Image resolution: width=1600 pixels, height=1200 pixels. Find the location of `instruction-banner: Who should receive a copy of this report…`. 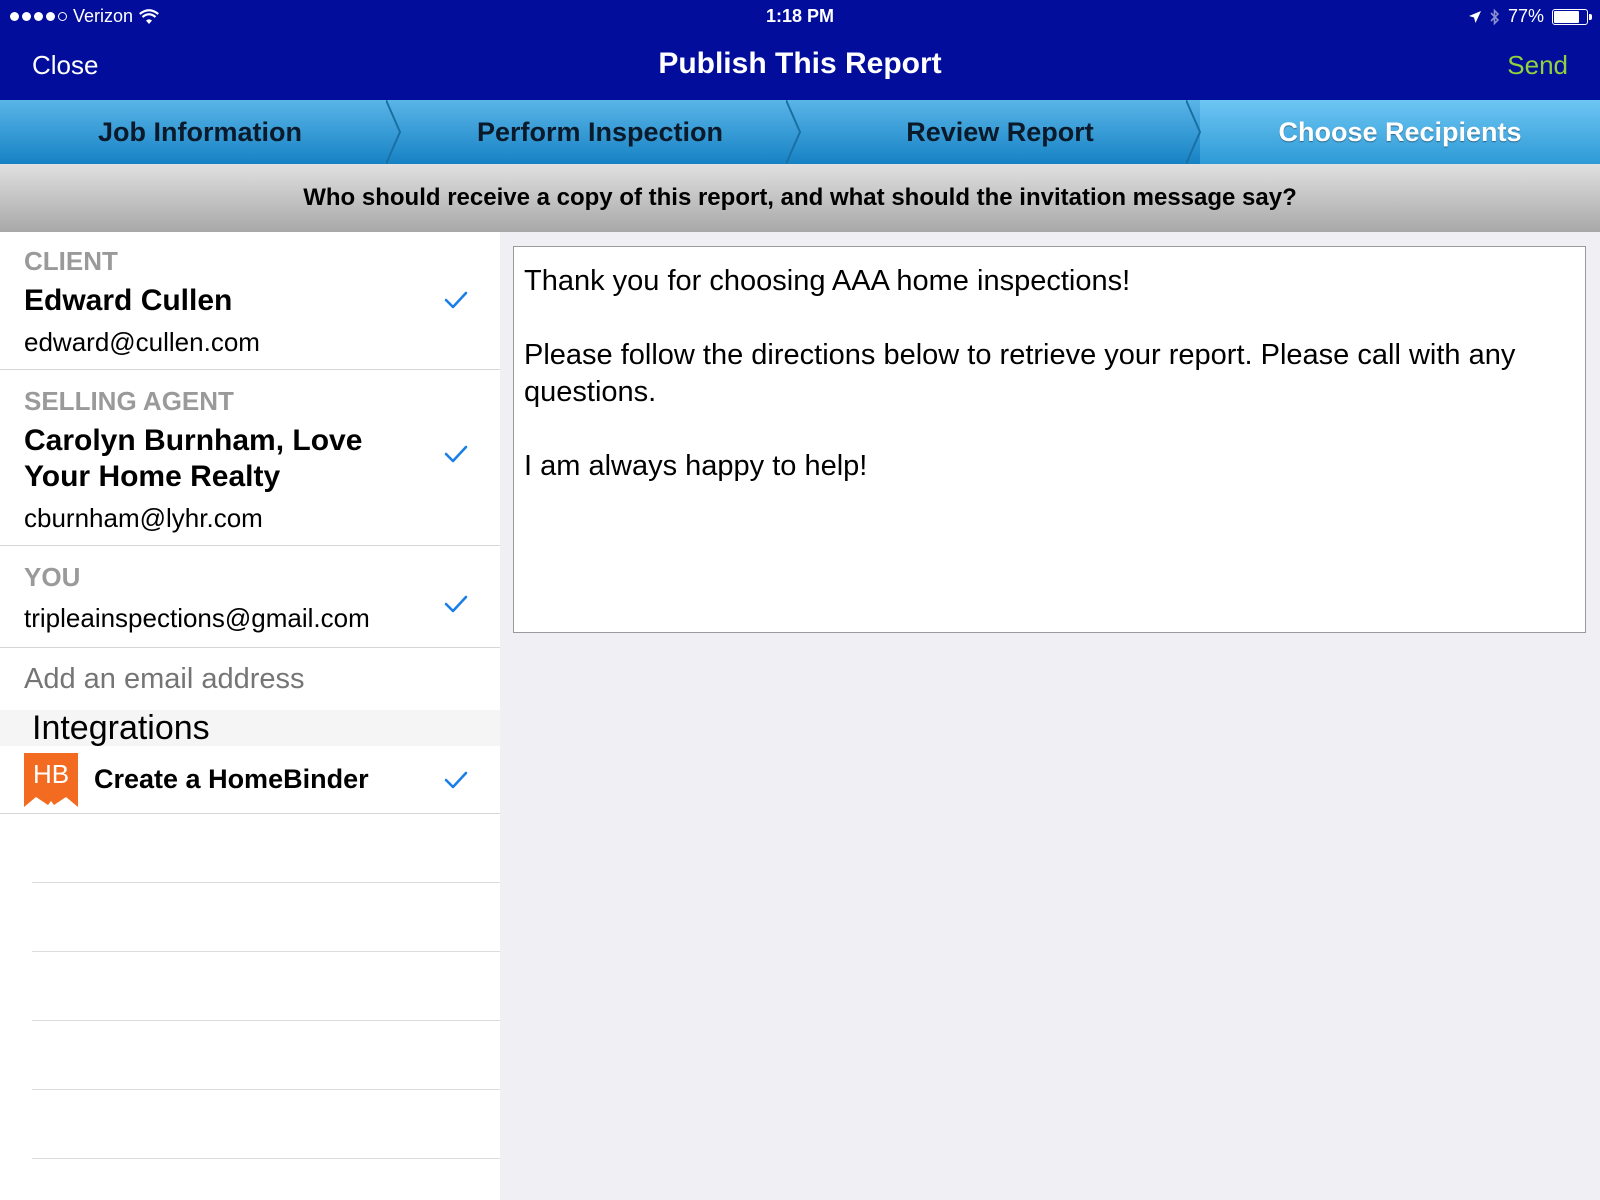

instruction-banner: Who should receive a copy of this report… is located at coordinates (800, 198).